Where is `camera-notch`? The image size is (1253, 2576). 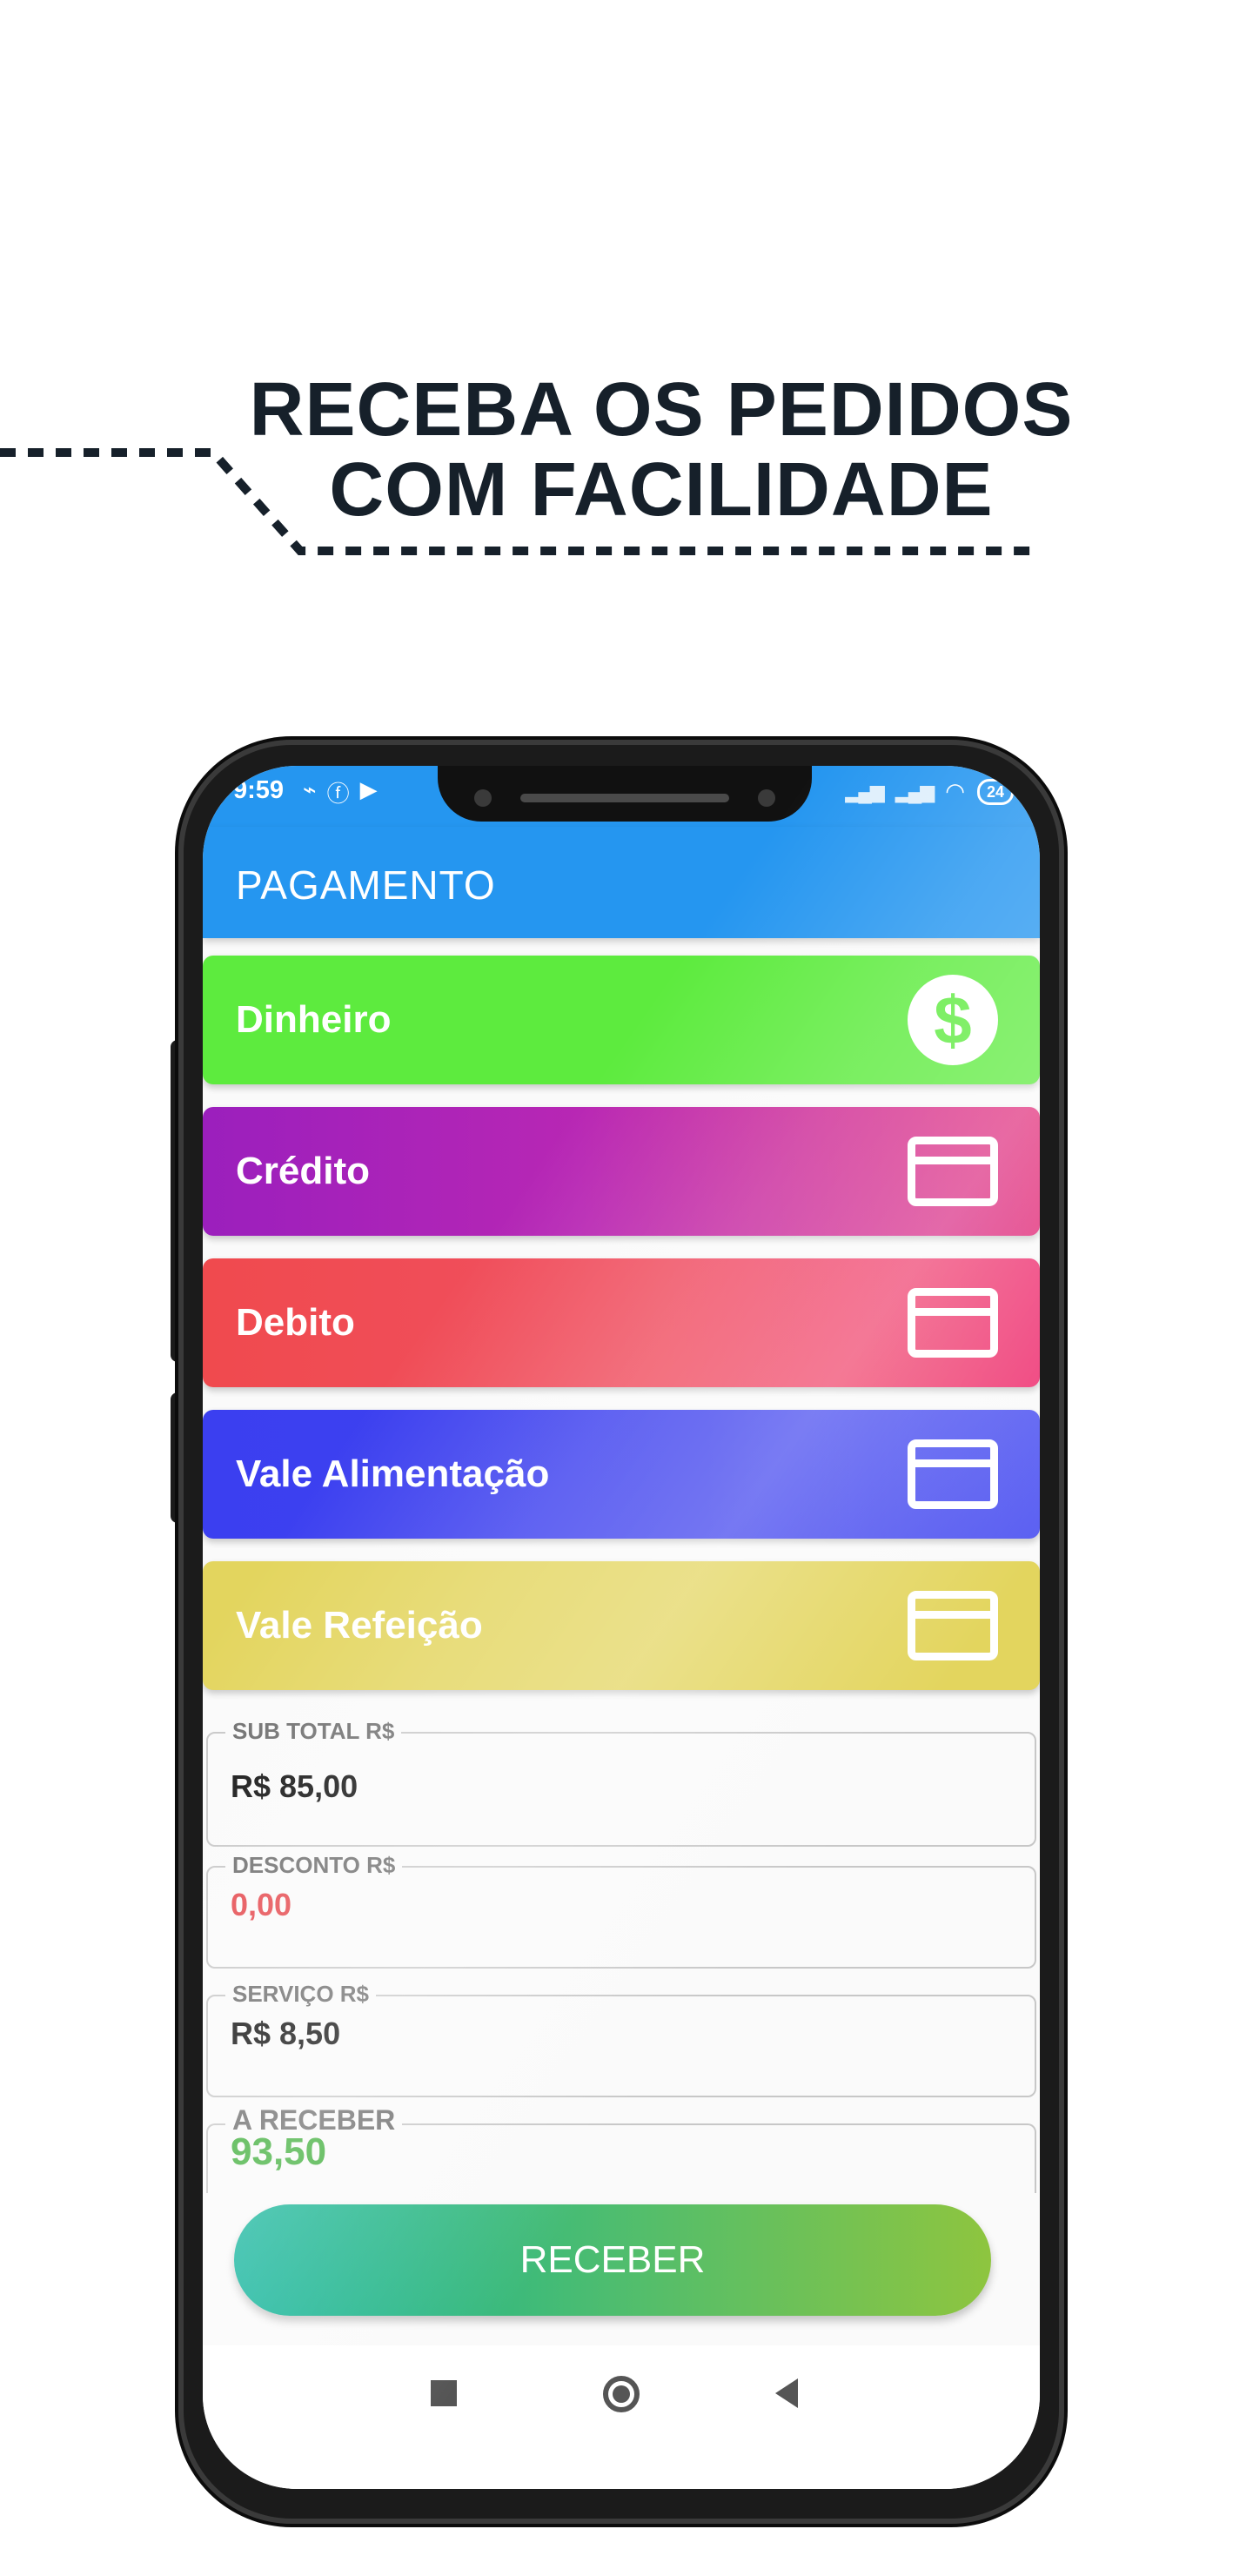 camera-notch is located at coordinates (625, 794).